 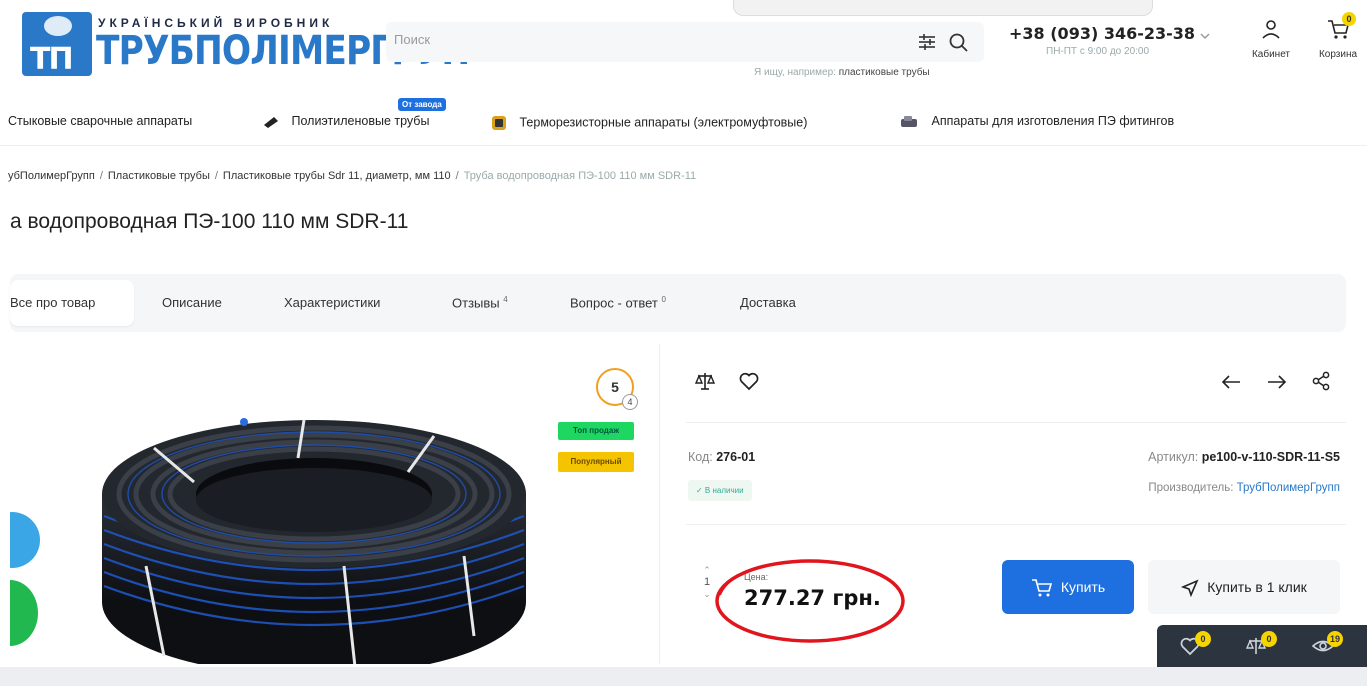 What do you see at coordinates (57, 44) in the screenshot?
I see `logo-mark-icon: ТП` at bounding box center [57, 44].